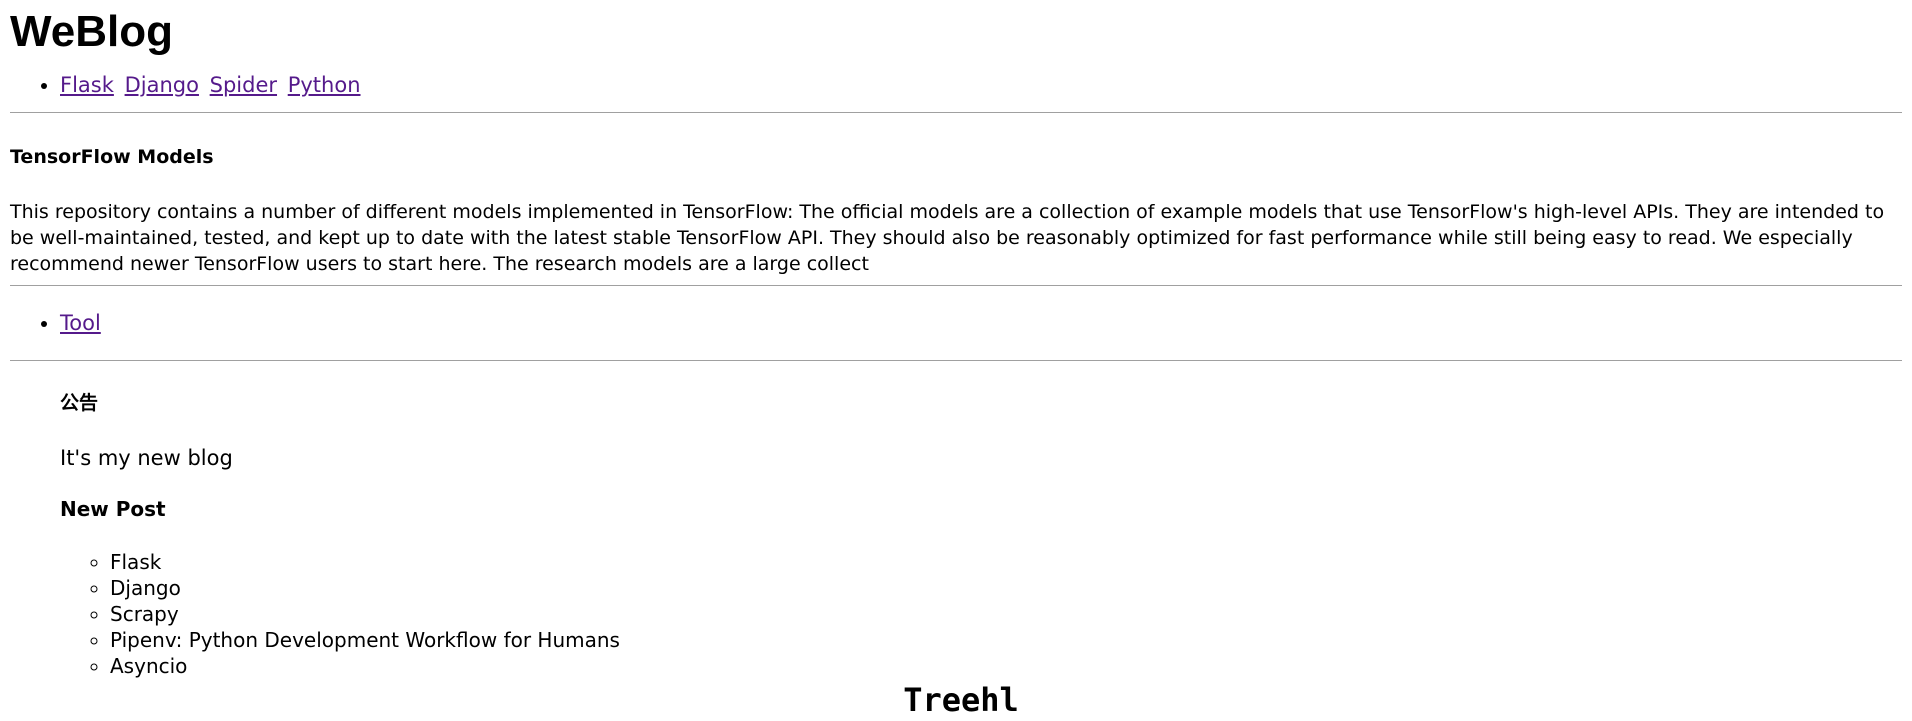  What do you see at coordinates (91, 31) in the screenshot?
I see `site-title: WeBlog` at bounding box center [91, 31].